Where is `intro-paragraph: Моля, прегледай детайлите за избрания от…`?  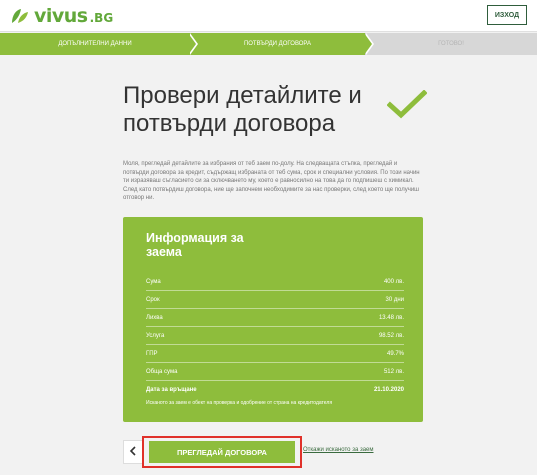 intro-paragraph: Моля, прегледай детайлите за избрания от… is located at coordinates (271, 172).